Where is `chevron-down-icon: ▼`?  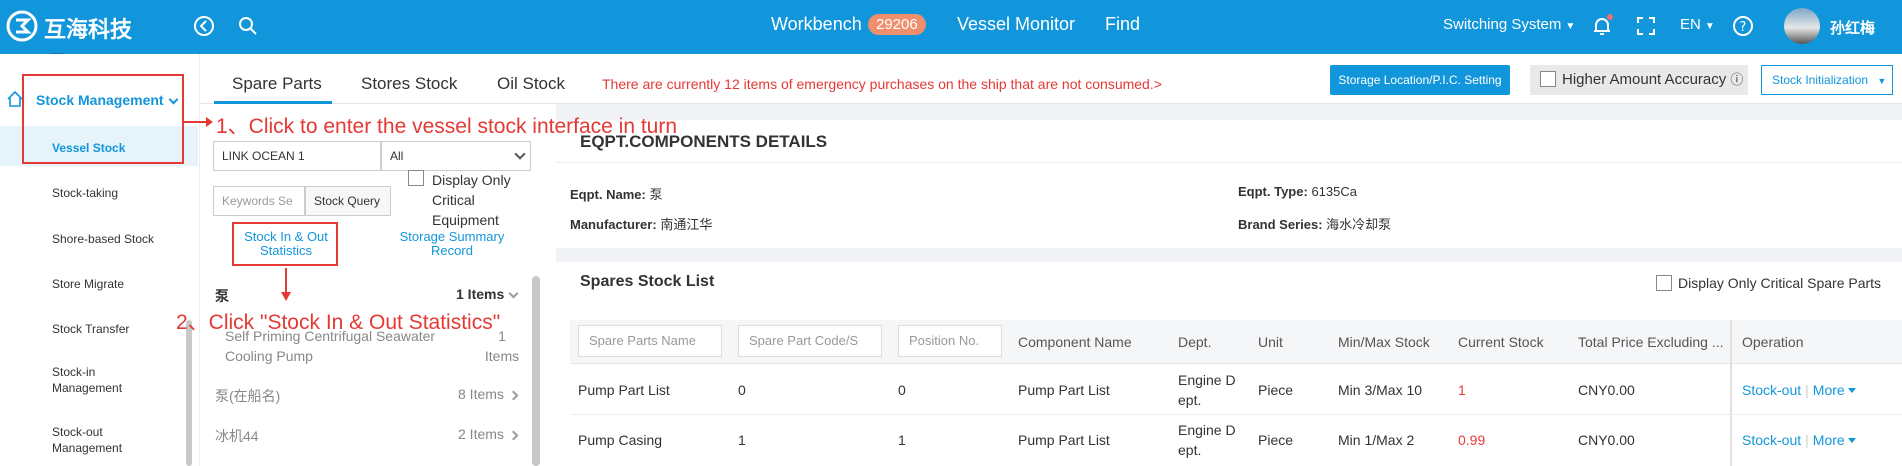 chevron-down-icon: ▼ is located at coordinates (1709, 26).